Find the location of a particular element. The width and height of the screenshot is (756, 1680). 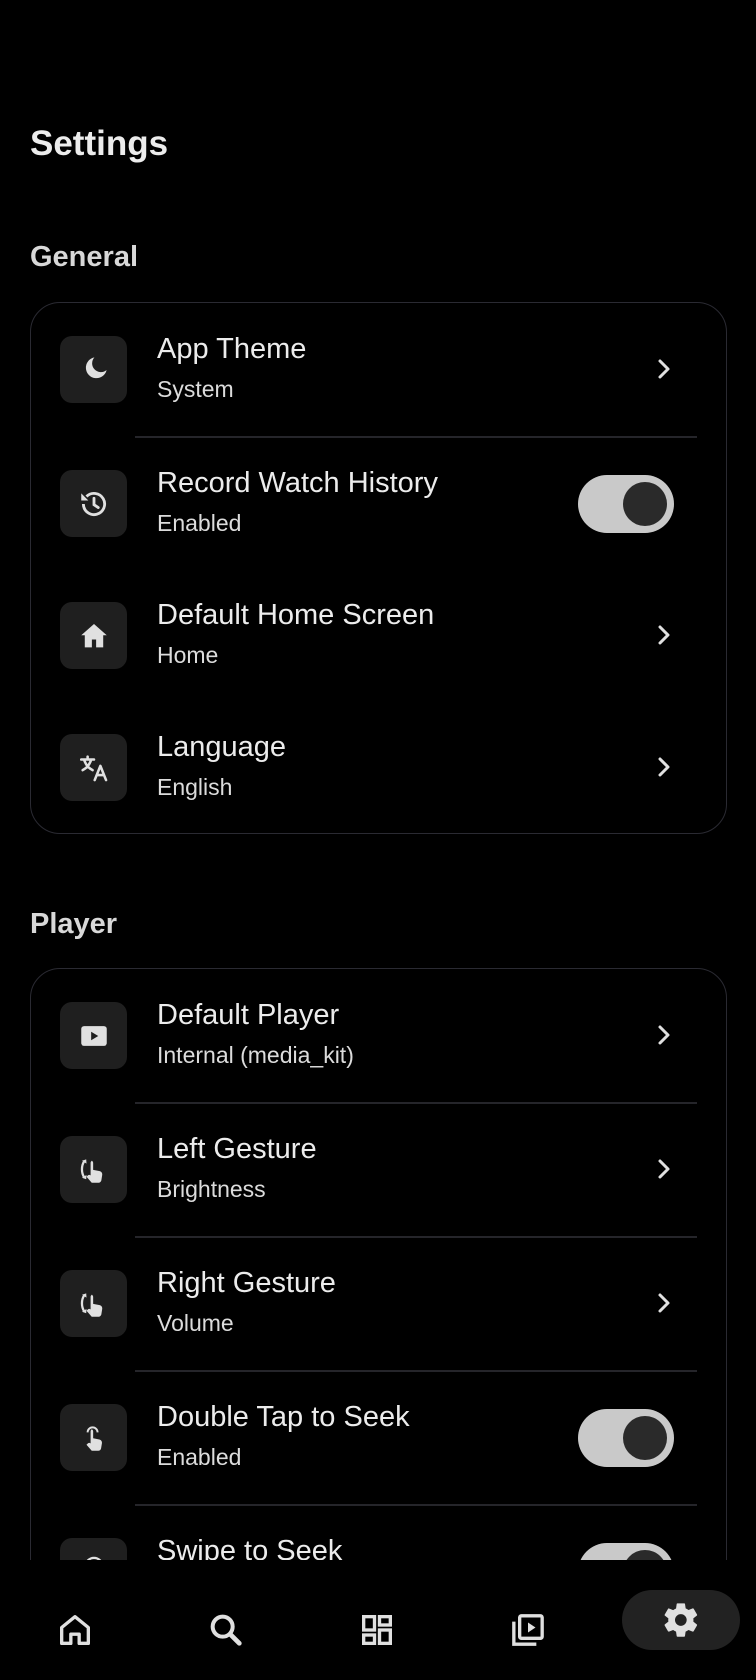

setting-title: Default Home Screen is located at coordinates (296, 615).